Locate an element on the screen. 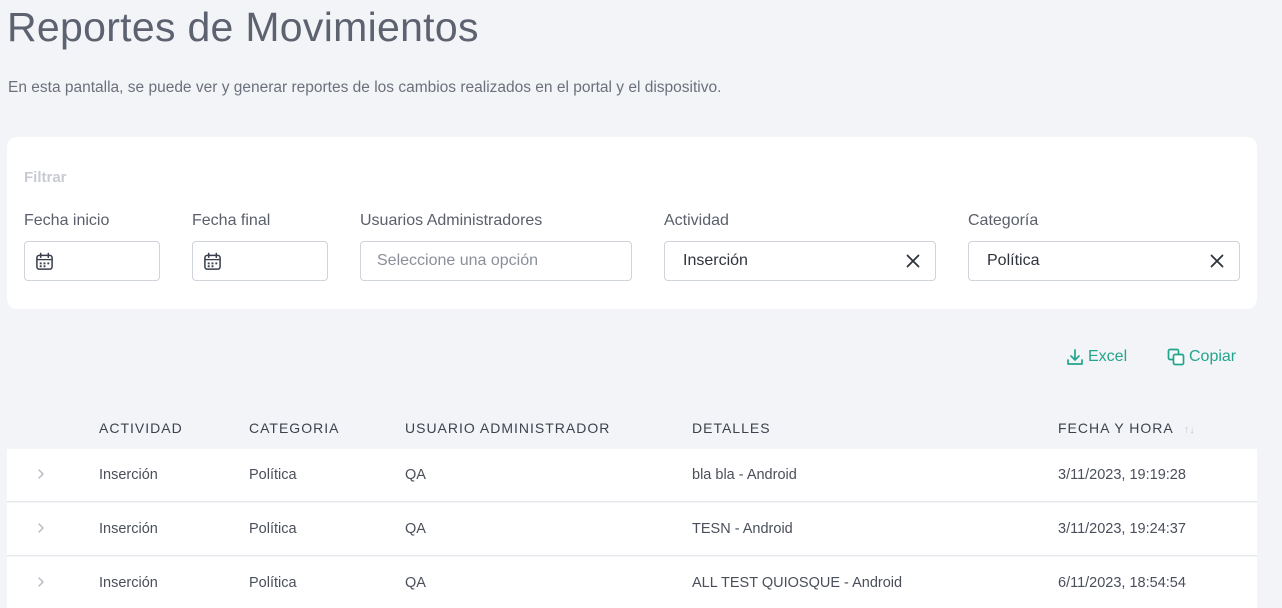 The width and height of the screenshot is (1282, 608). fecha-final-label: Fecha final is located at coordinates (231, 220).